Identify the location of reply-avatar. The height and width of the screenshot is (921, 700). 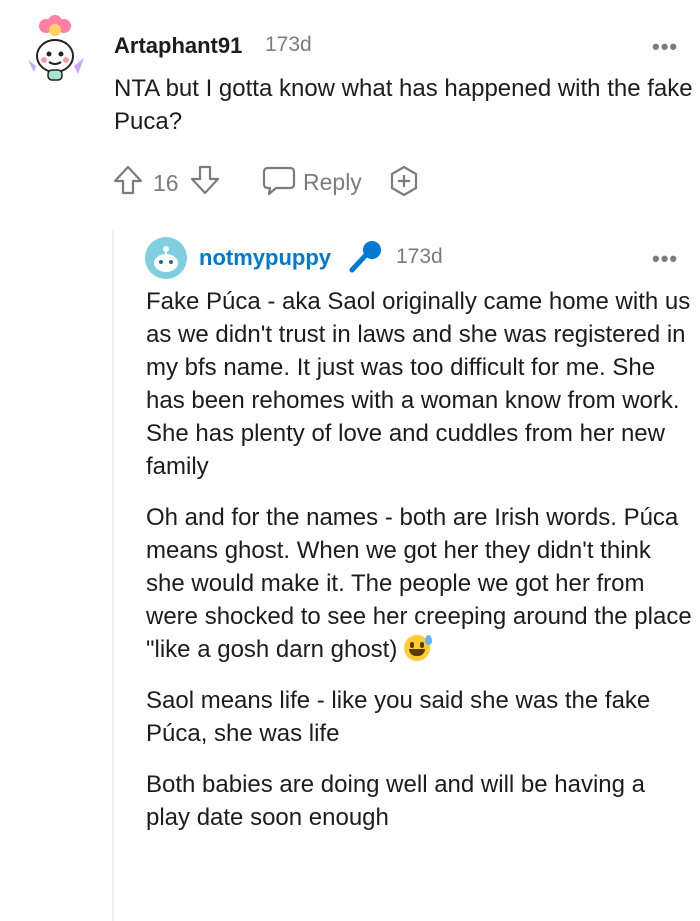
(166, 258).